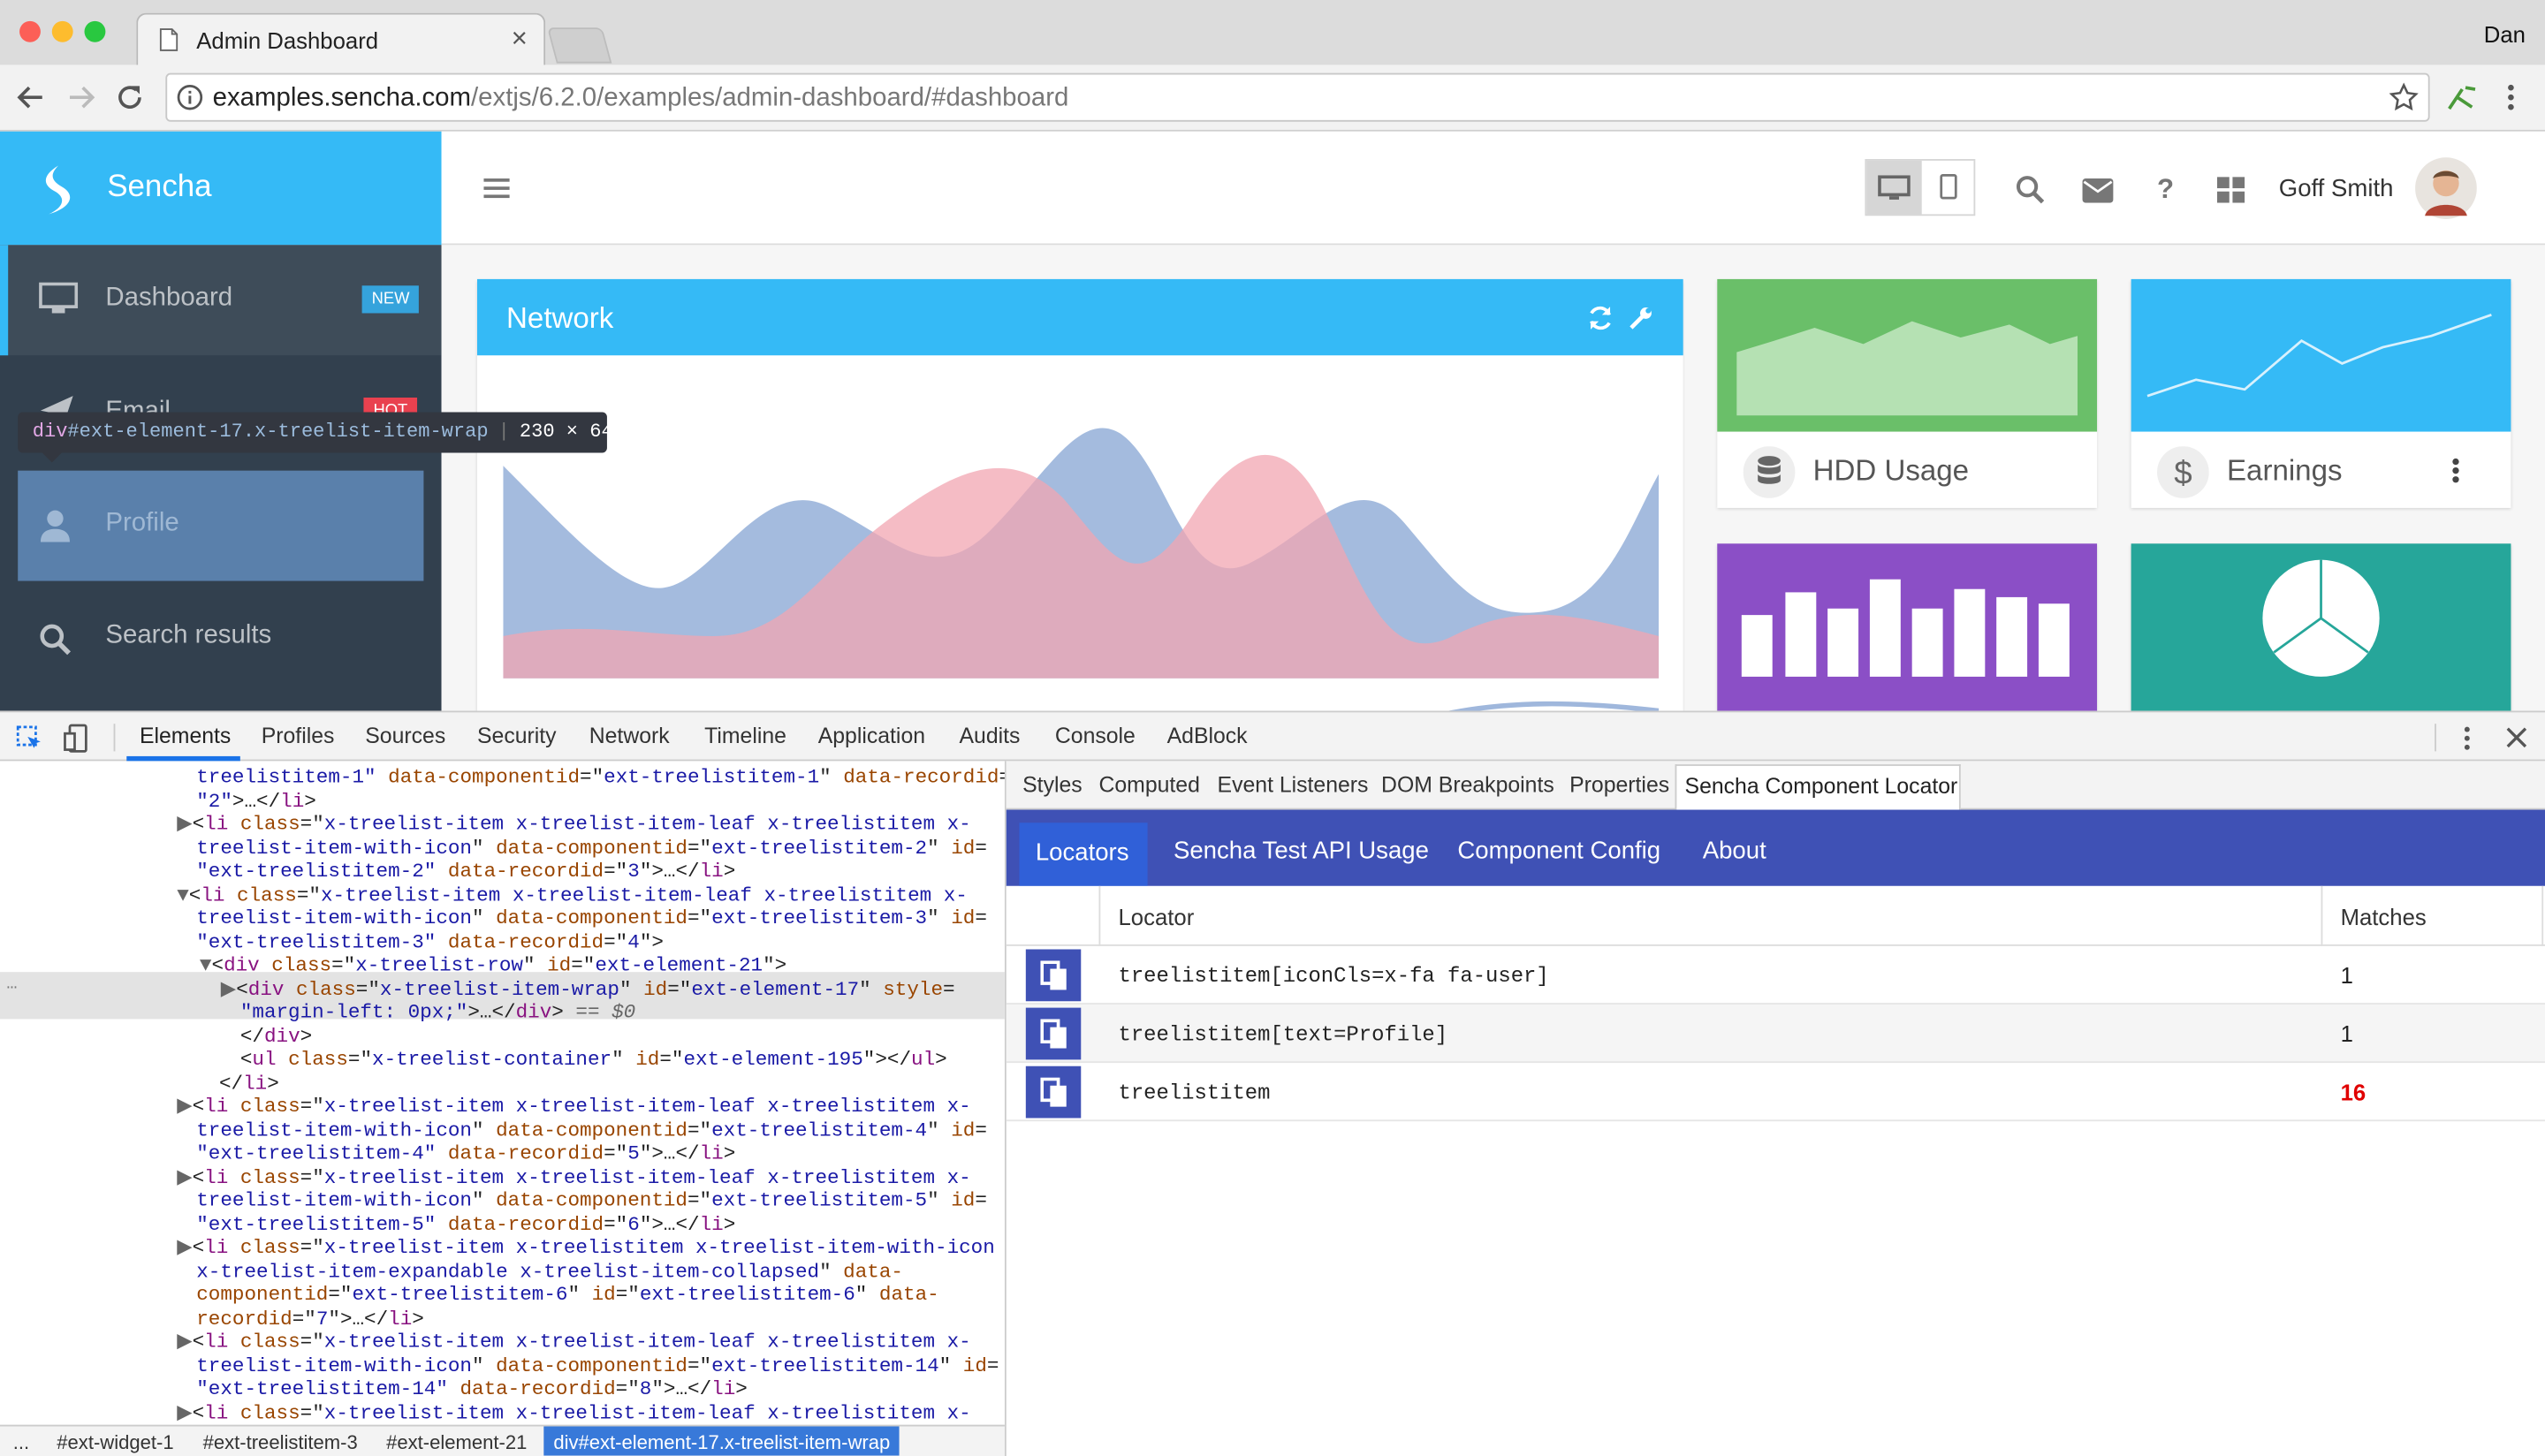 This screenshot has height=1456, width=2545. I want to click on tab-event-listeners: Event Listeners, so click(1293, 785).